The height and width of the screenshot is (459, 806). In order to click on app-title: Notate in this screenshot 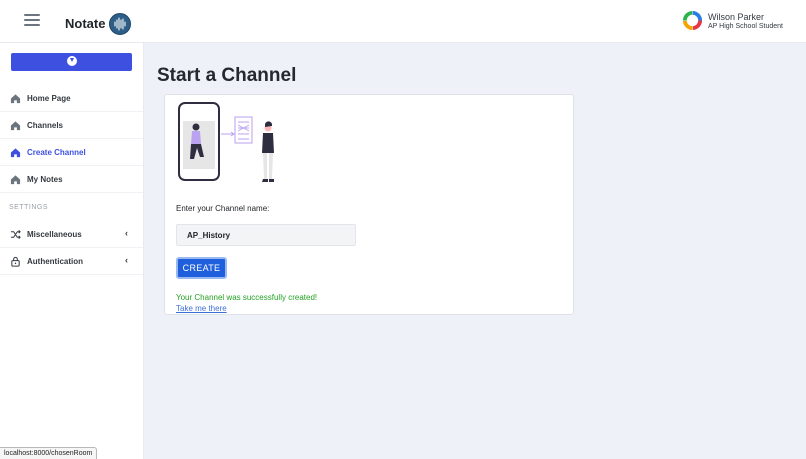, I will do `click(85, 23)`.